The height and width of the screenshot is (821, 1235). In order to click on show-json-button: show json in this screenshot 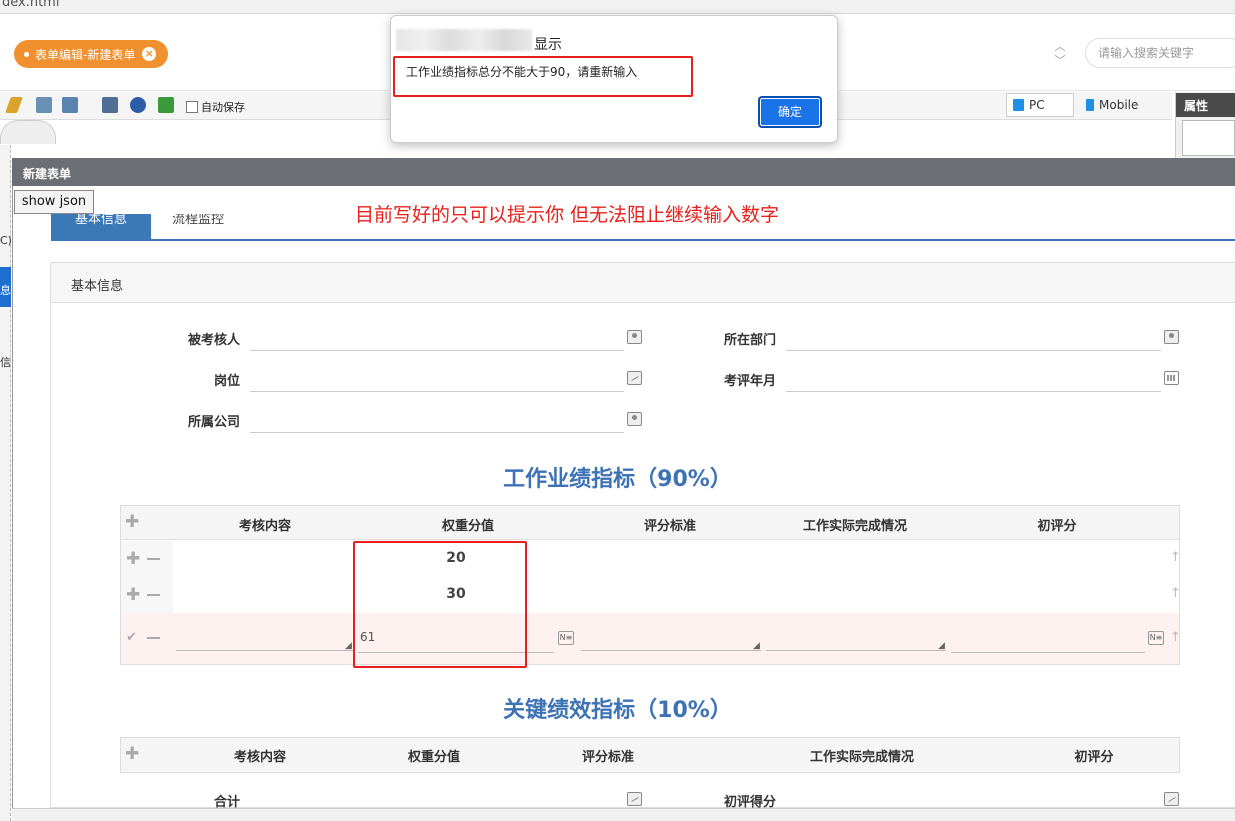, I will do `click(54, 202)`.